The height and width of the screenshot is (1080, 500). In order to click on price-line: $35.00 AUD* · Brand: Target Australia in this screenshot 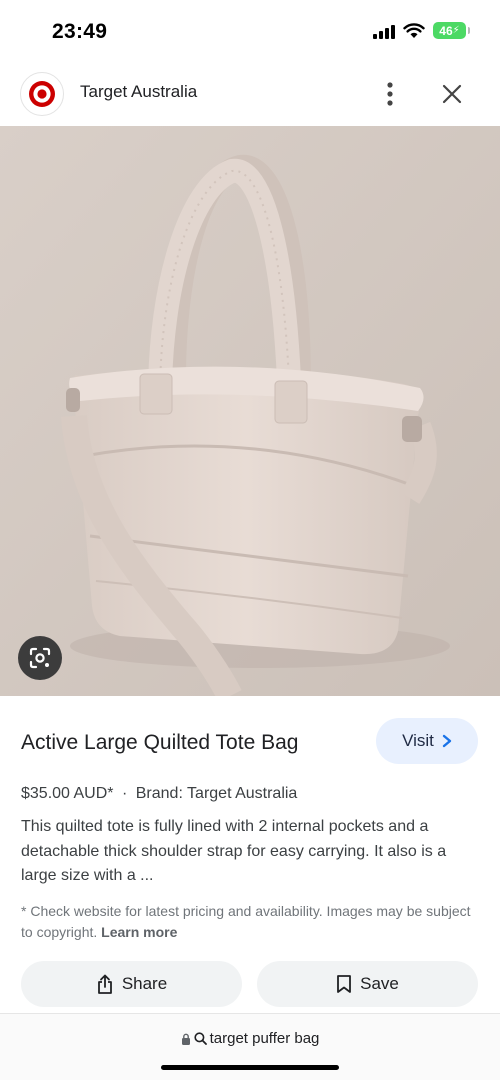, I will do `click(159, 794)`.